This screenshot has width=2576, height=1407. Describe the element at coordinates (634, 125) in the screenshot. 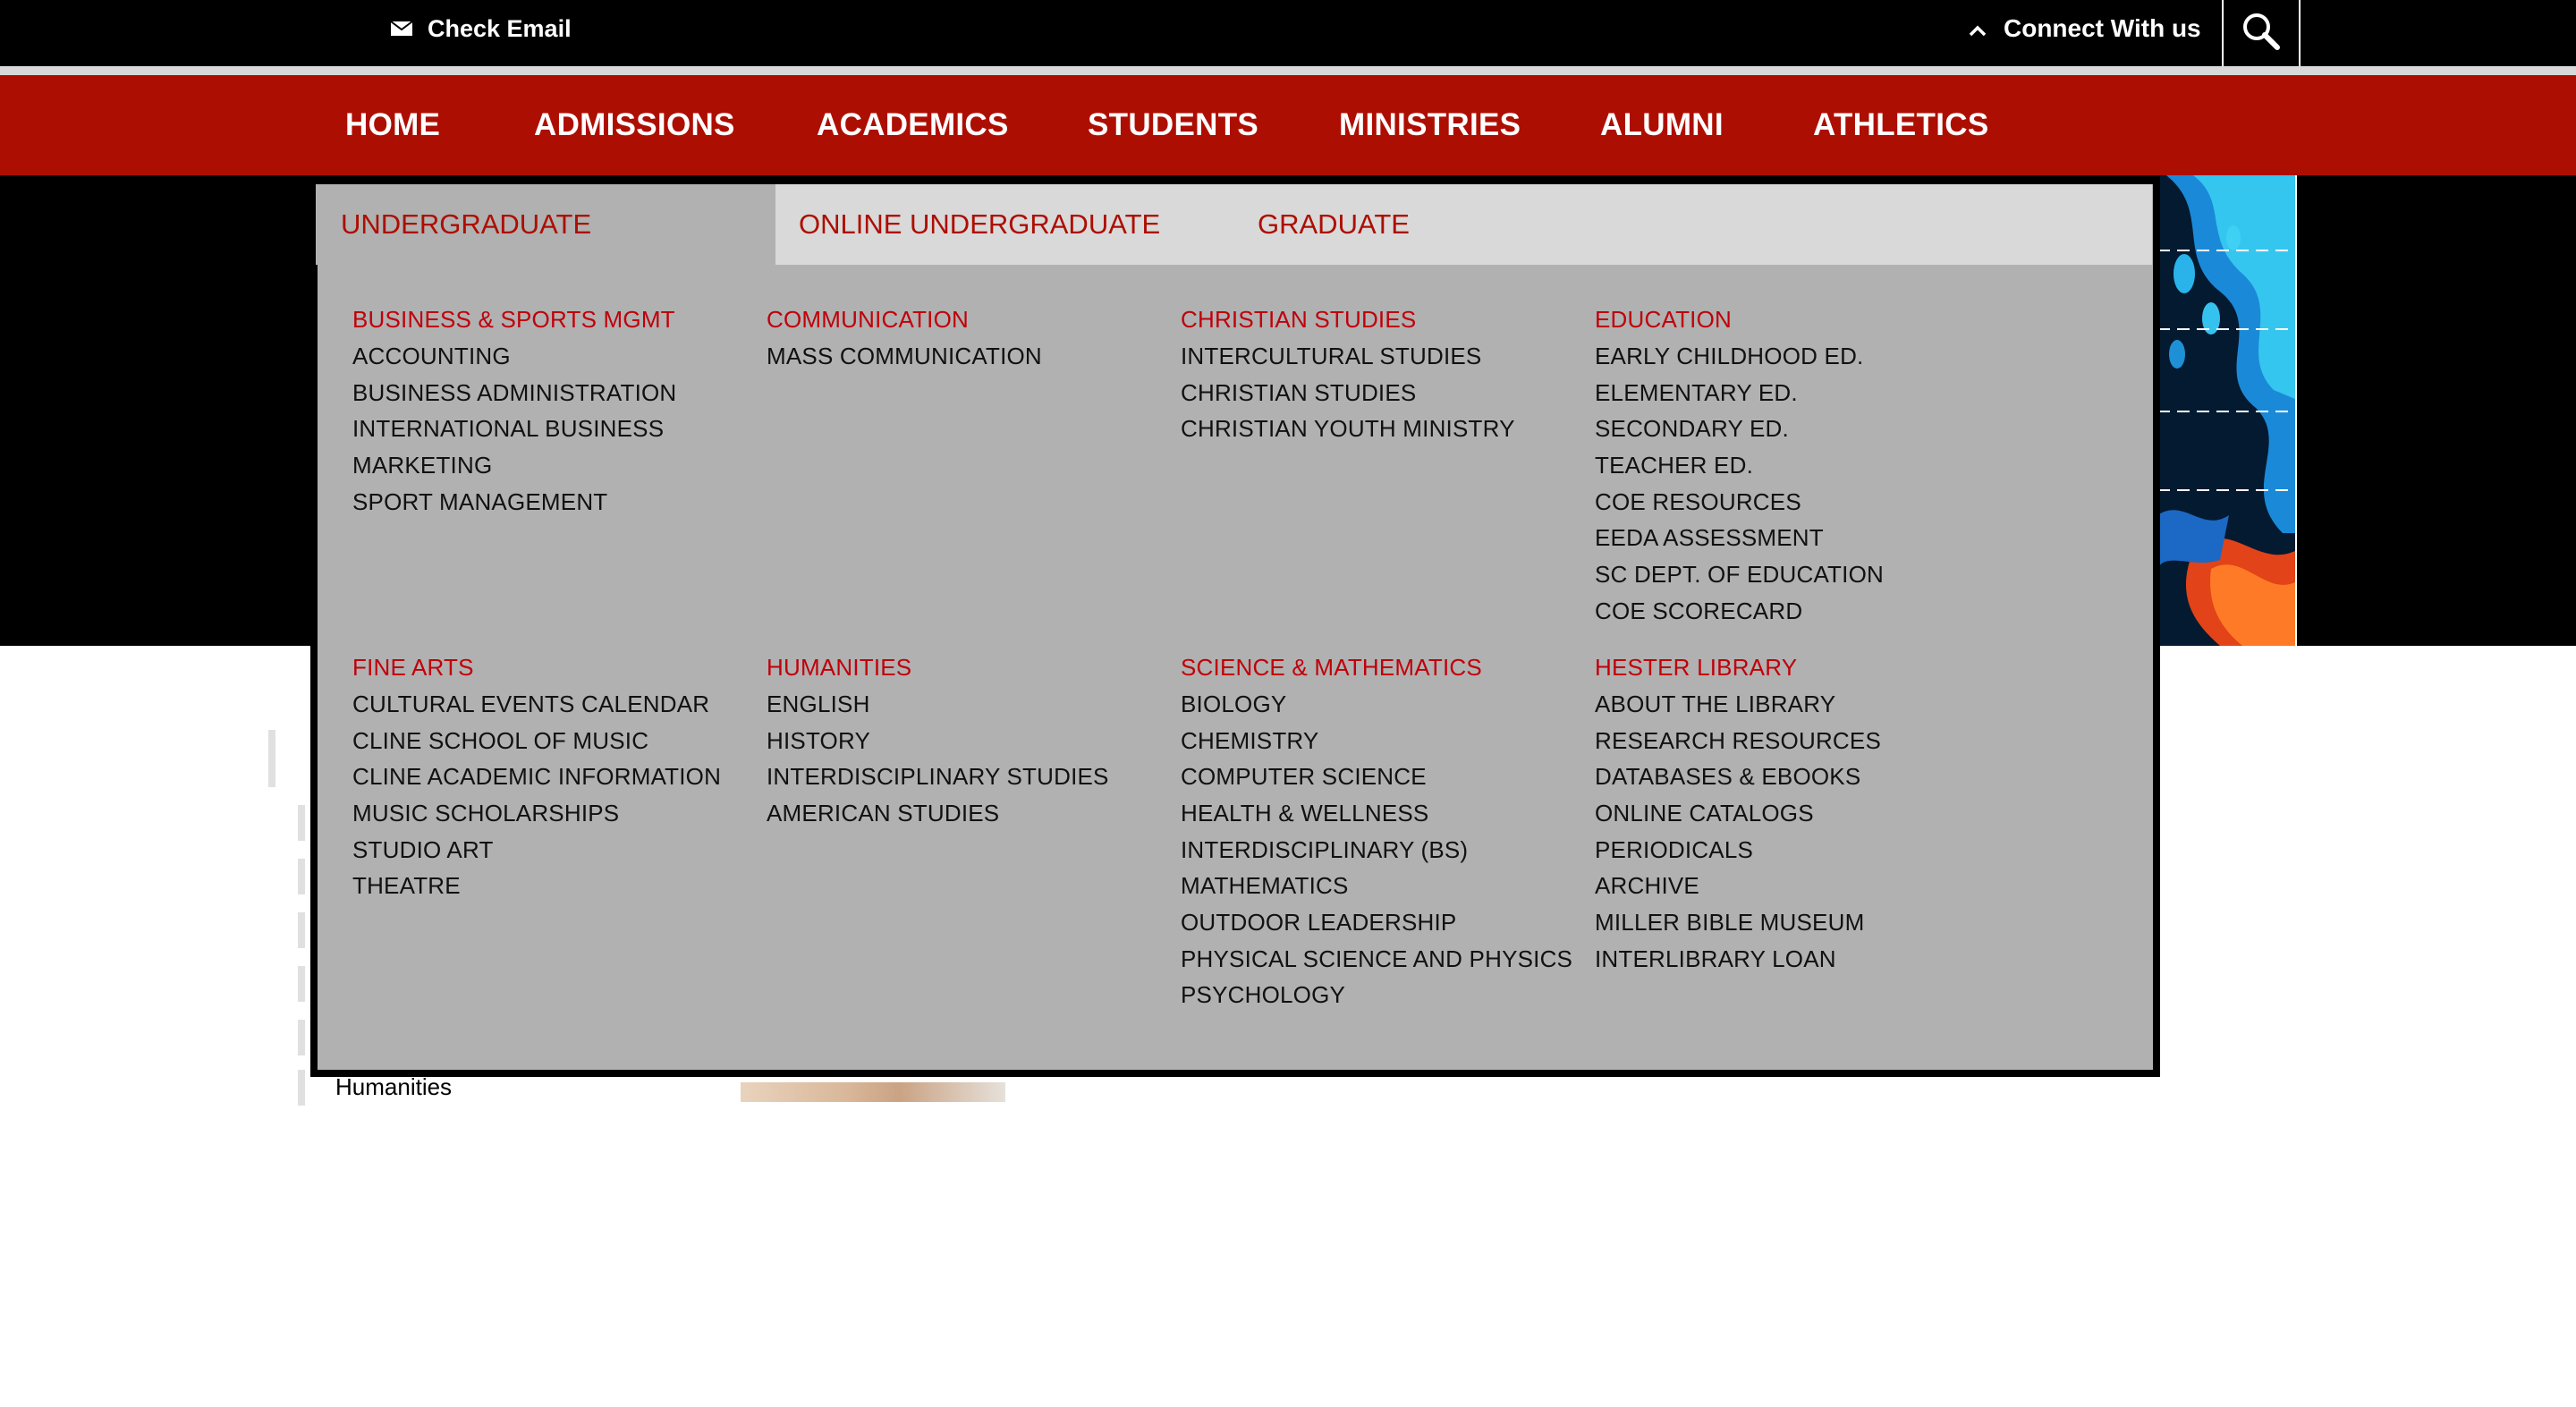

I see `nav-admissions: ADMISSIONS` at that location.